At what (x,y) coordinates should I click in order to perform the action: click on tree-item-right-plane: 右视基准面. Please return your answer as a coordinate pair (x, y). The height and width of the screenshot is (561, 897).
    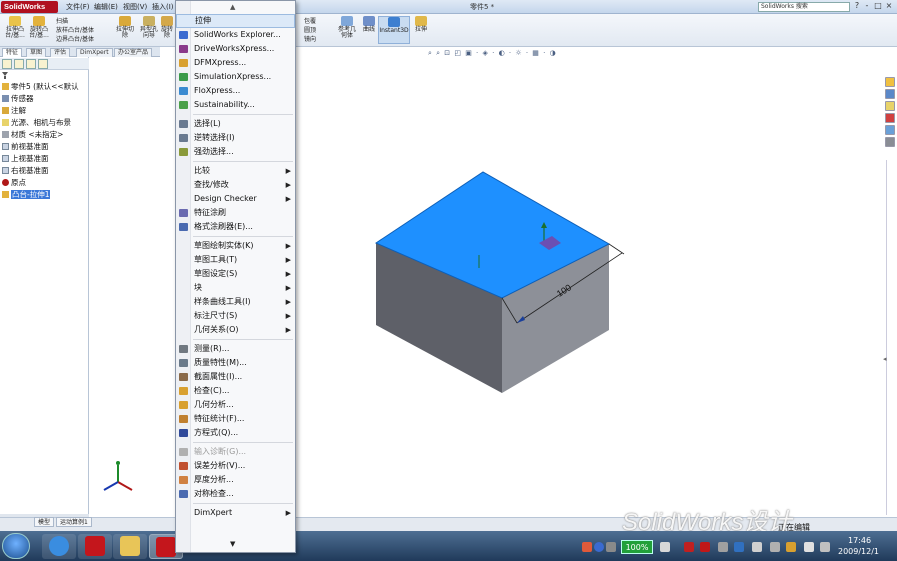
    Looking at the image, I should click on (25, 170).